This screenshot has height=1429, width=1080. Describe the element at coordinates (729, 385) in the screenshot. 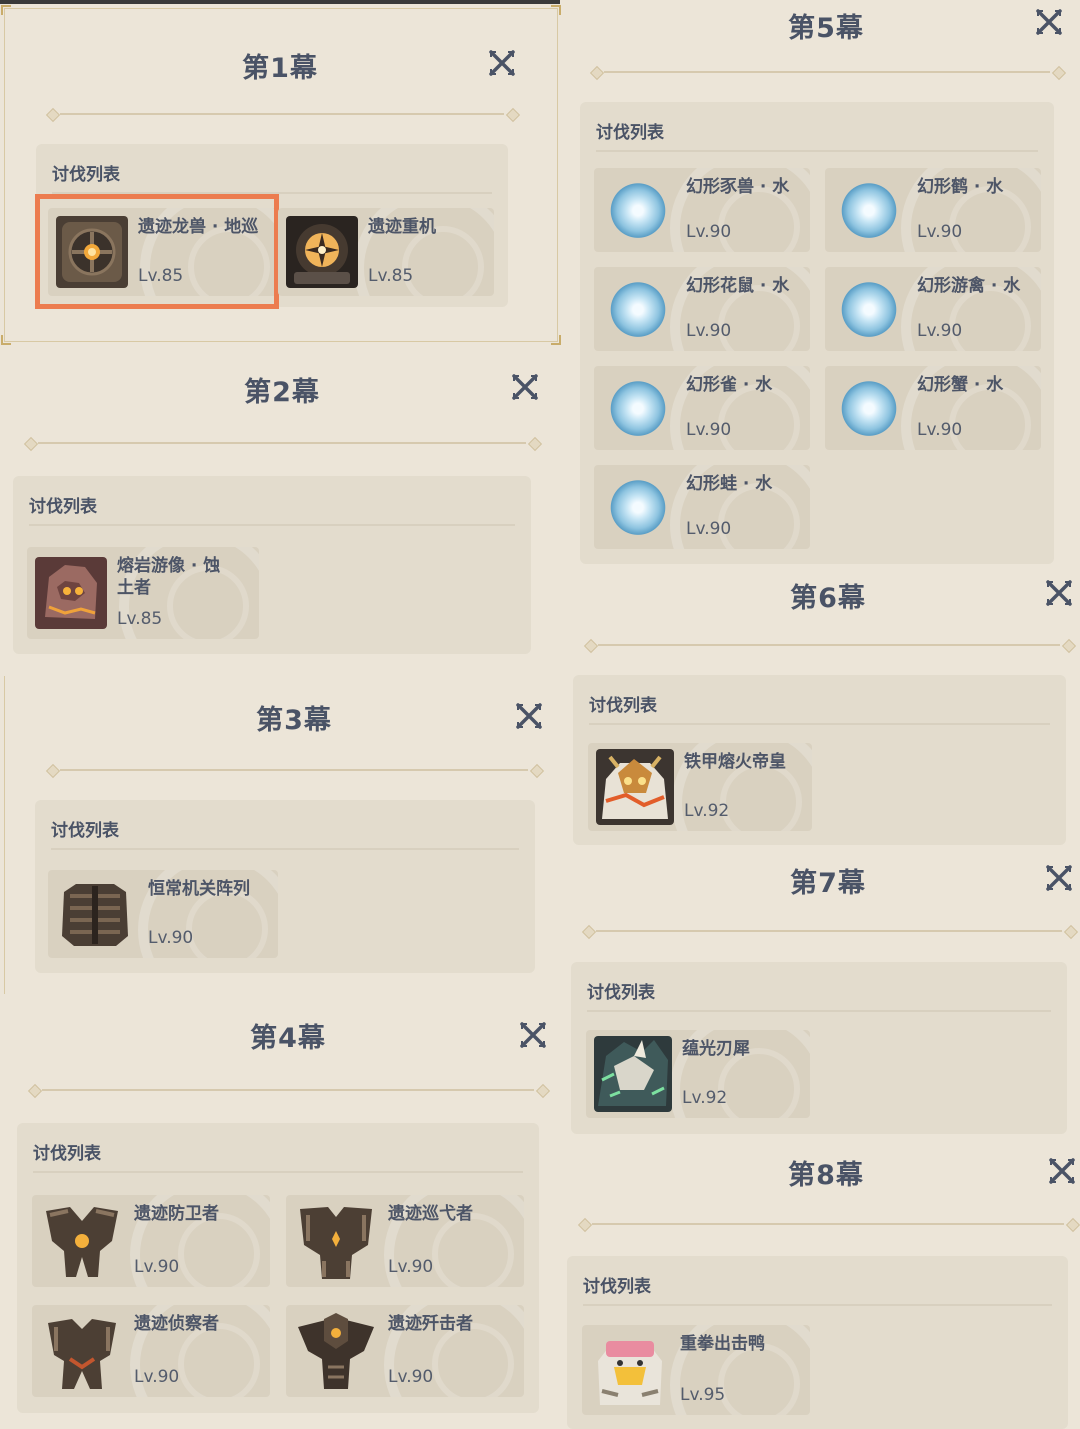

I see `enemy-name: 幻形雀 · 水` at that location.